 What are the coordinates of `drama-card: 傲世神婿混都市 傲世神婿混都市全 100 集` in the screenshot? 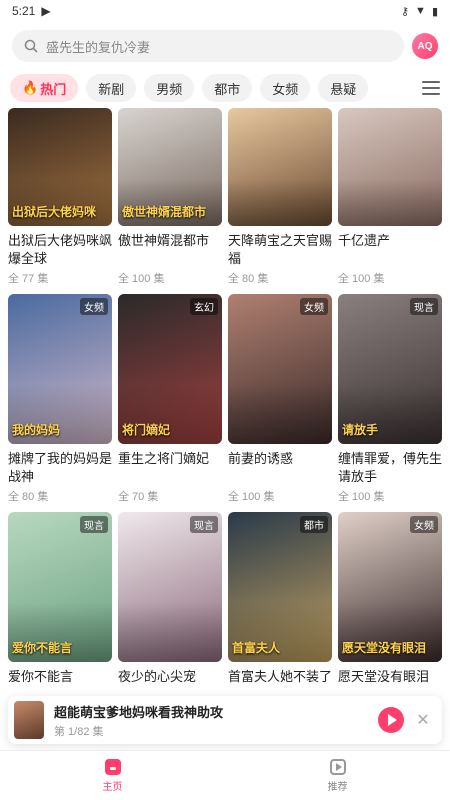 It's located at (170, 197).